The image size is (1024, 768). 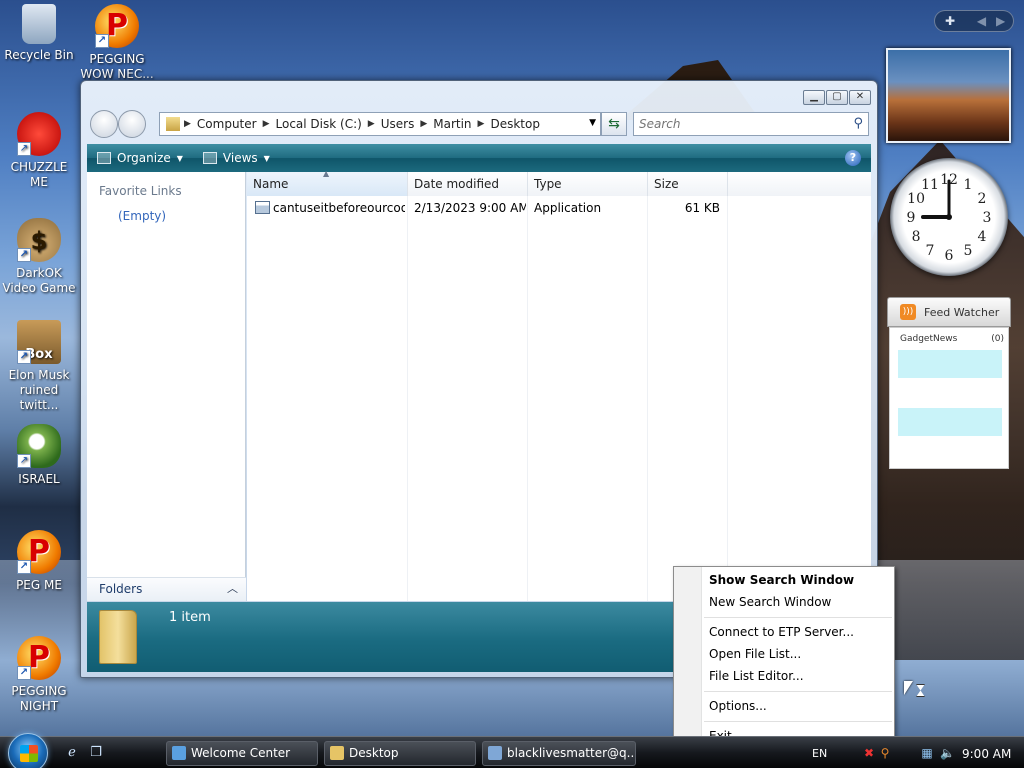 I want to click on desktop-icon-label: DarkOK Video Game, so click(x=39, y=280).